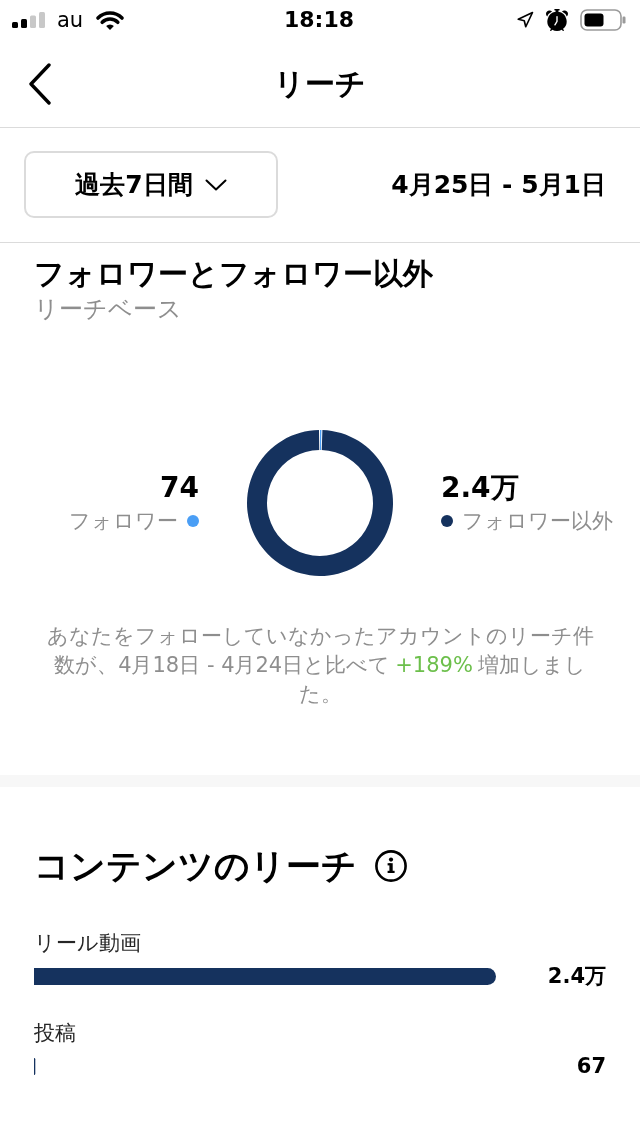 The height and width of the screenshot is (1136, 640). Describe the element at coordinates (603, 20) in the screenshot. I see `battery-icon` at that location.